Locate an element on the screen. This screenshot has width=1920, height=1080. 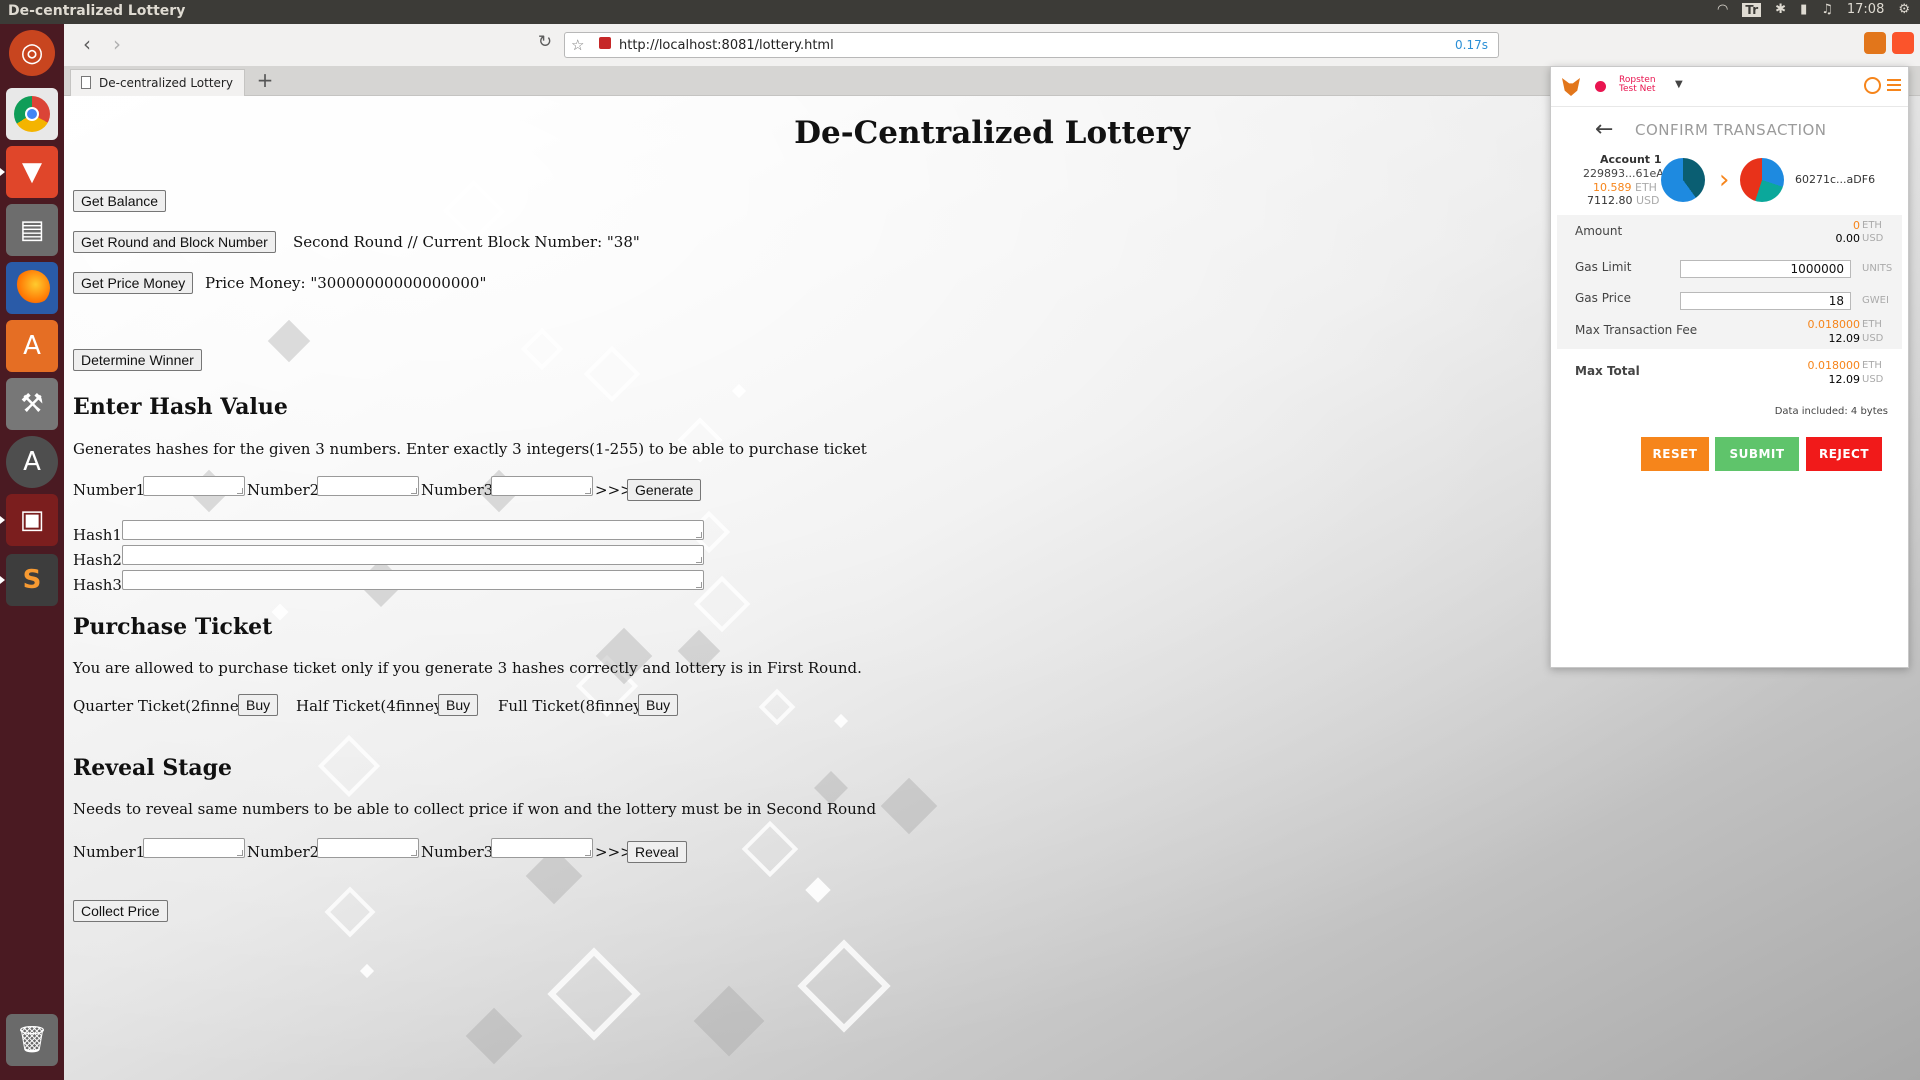
gas-price-input: 18 is located at coordinates (1765, 301).